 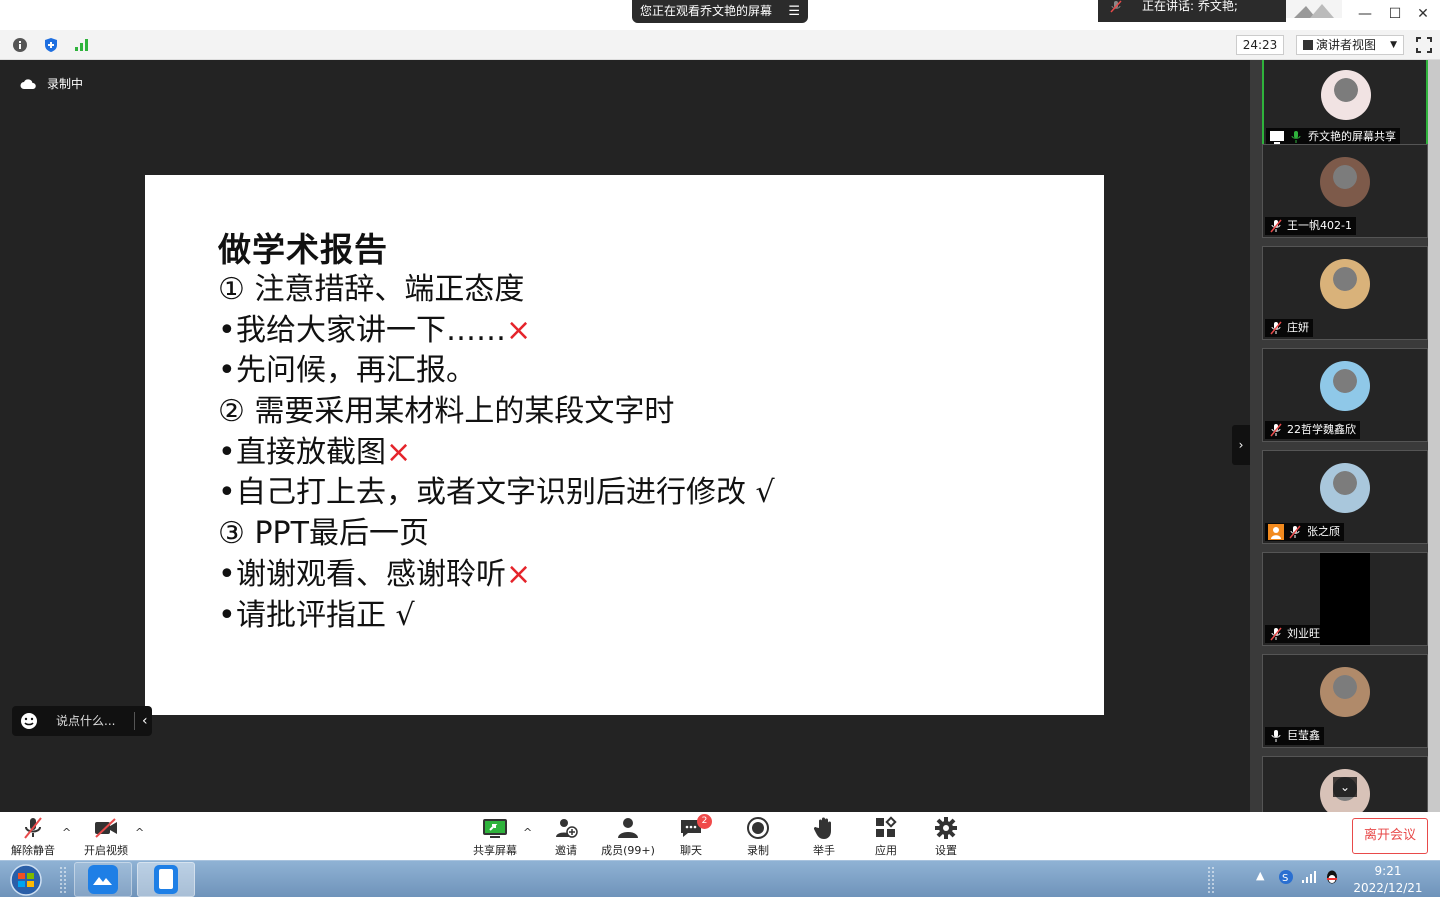 I want to click on share-screen-icon, so click(x=495, y=828).